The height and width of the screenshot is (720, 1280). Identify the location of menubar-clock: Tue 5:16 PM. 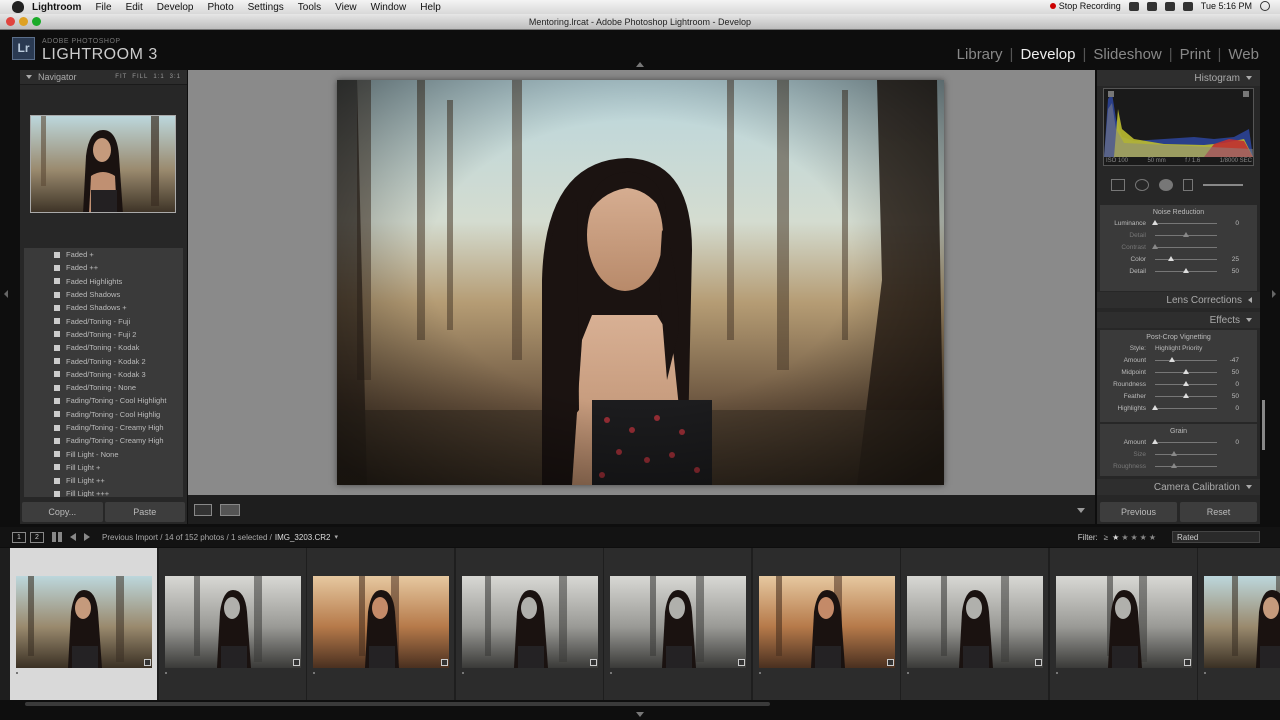
(1226, 6).